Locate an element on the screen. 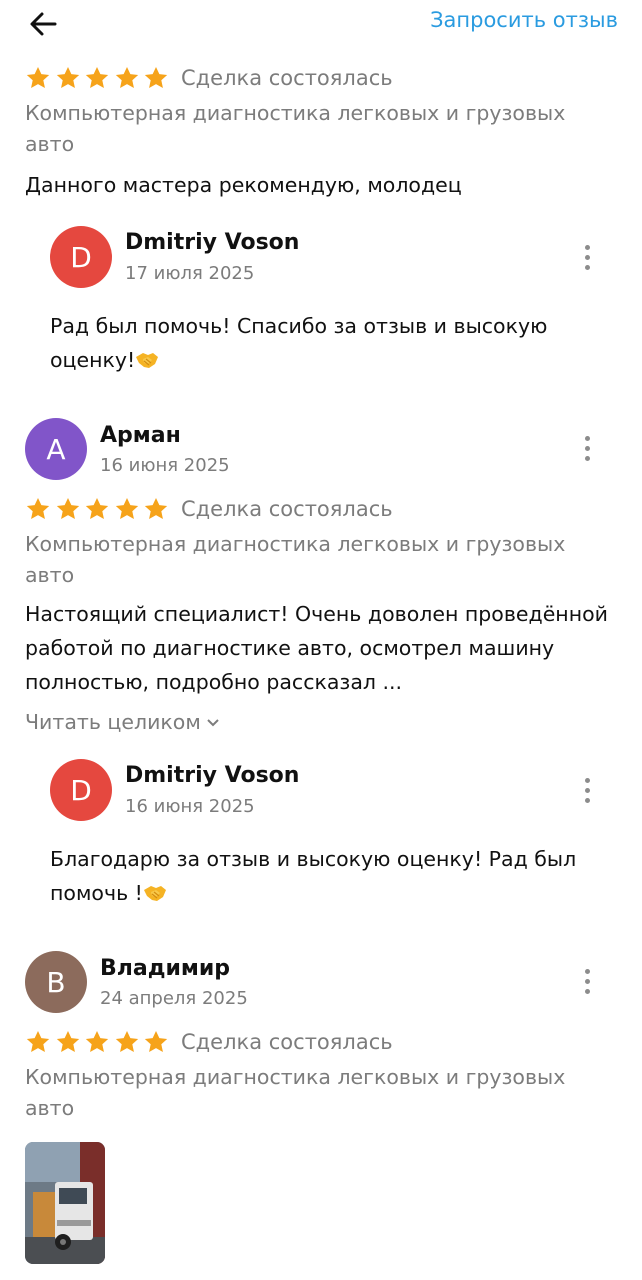 The height and width of the screenshot is (1280, 642). request-review-link: Запросить отзыв is located at coordinates (524, 20).